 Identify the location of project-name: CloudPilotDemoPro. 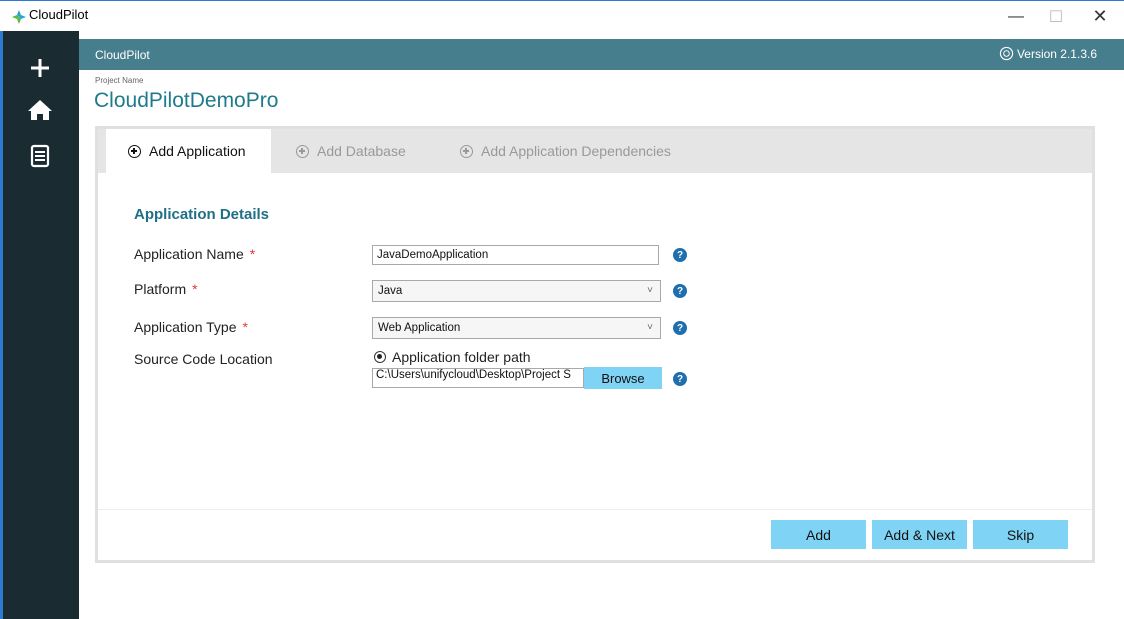
(186, 100).